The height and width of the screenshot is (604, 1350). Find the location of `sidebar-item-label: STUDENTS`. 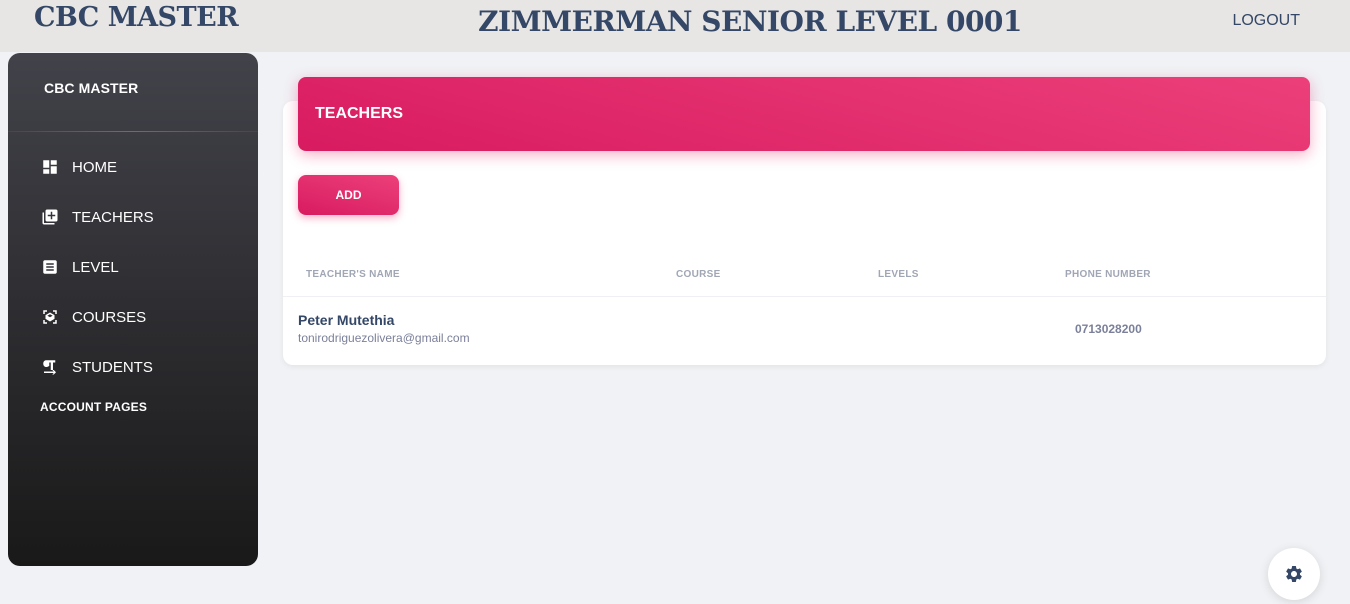

sidebar-item-label: STUDENTS is located at coordinates (112, 367).